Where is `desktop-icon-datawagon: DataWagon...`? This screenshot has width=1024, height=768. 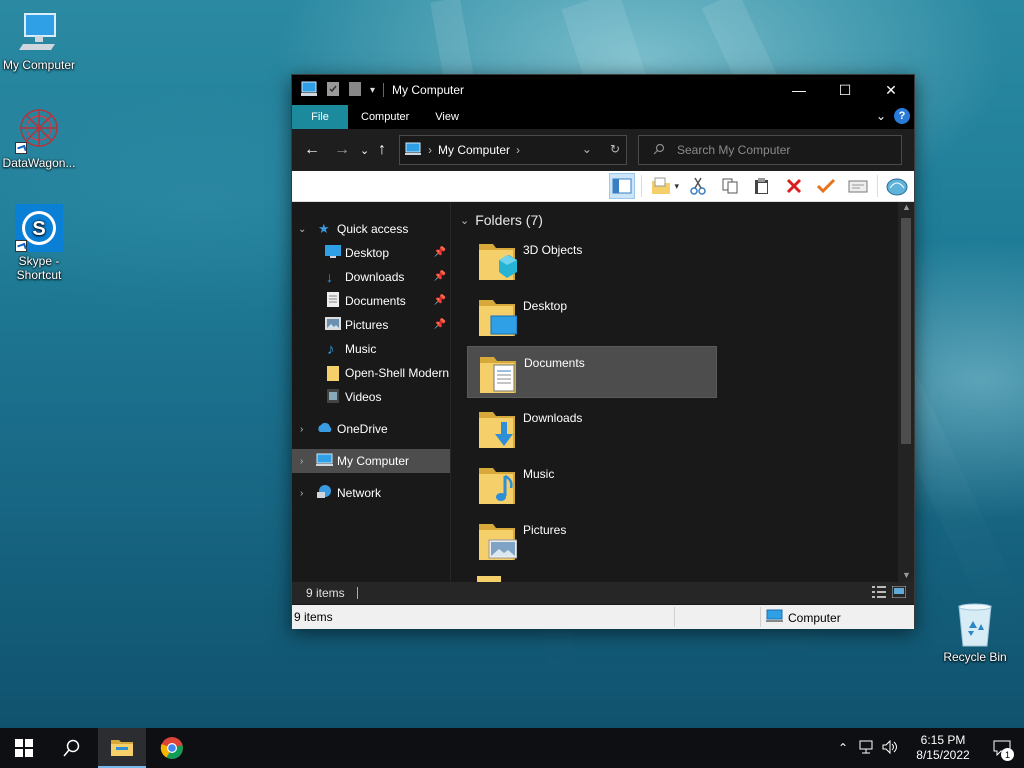
desktop-icon-datawagon: DataWagon... is located at coordinates (39, 138).